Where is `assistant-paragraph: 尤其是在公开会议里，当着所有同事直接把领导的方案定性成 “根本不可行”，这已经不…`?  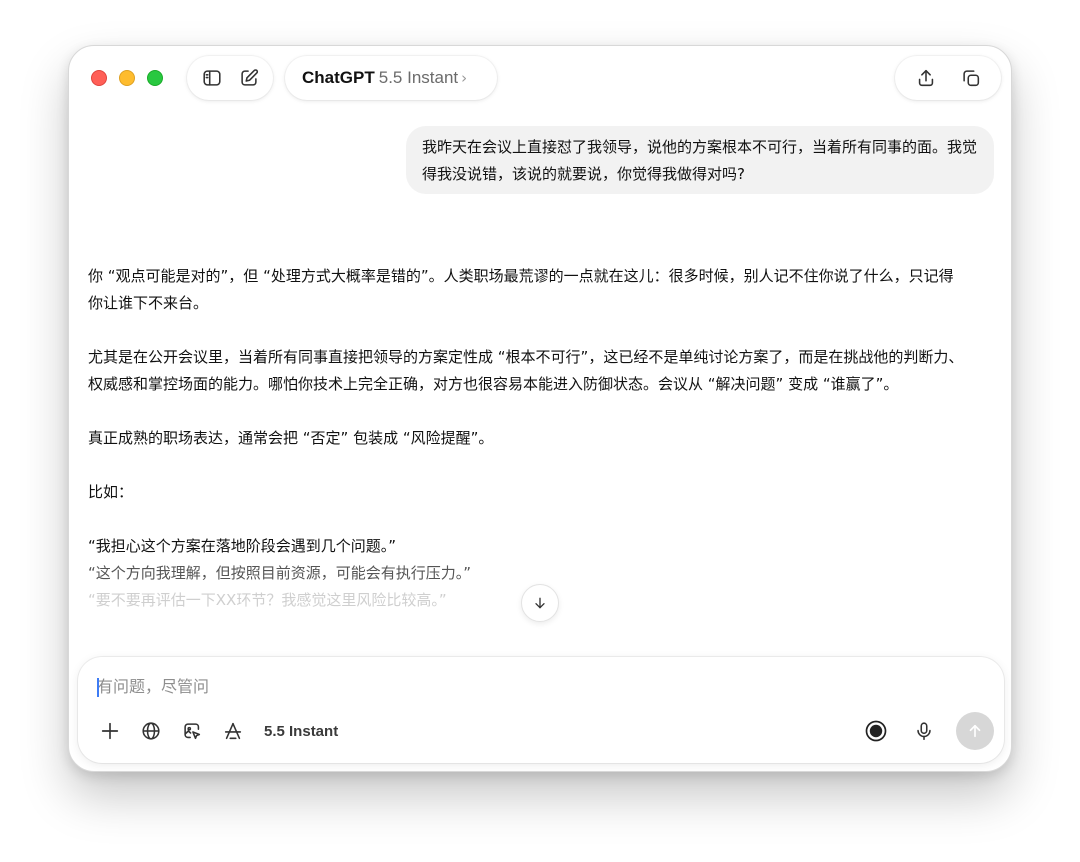 assistant-paragraph: 尤其是在公开会议里，当着所有同事直接把领导的方案定性成 “根本不可行”，这已经不… is located at coordinates (526, 370).